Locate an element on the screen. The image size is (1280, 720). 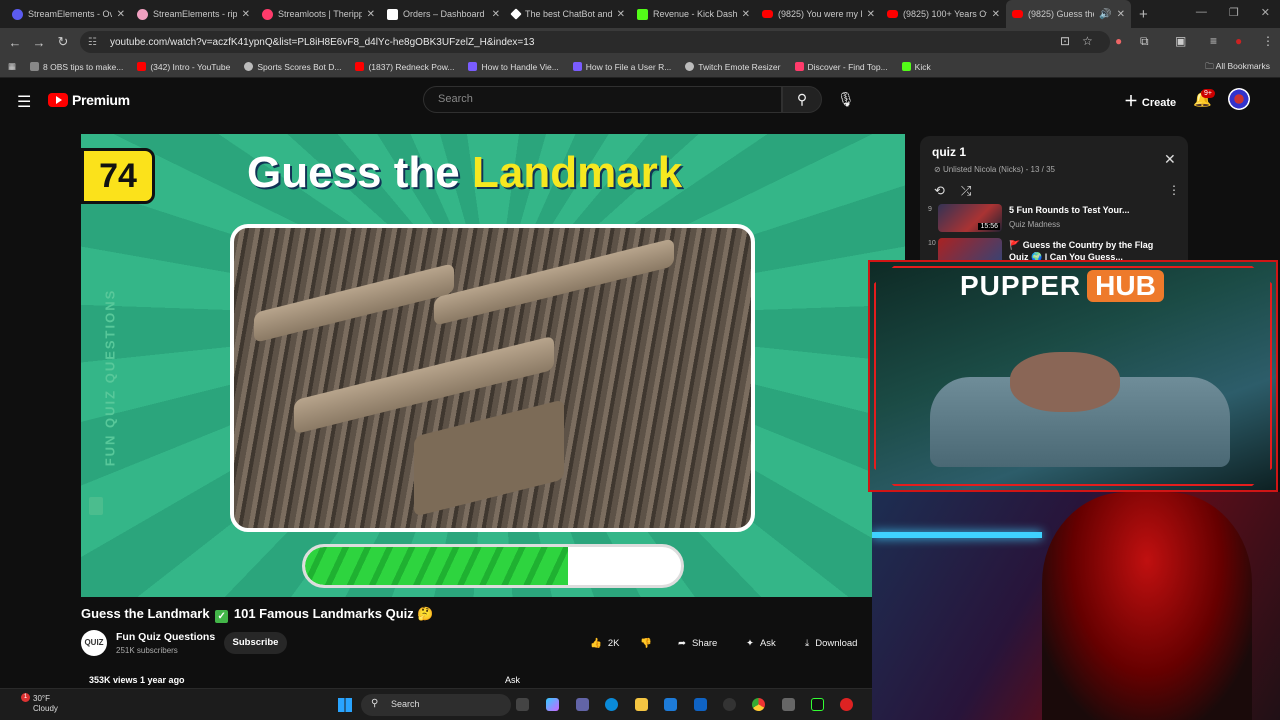
bookmark-item: (342) Intro - YouTube is located at coordinates (183, 67).